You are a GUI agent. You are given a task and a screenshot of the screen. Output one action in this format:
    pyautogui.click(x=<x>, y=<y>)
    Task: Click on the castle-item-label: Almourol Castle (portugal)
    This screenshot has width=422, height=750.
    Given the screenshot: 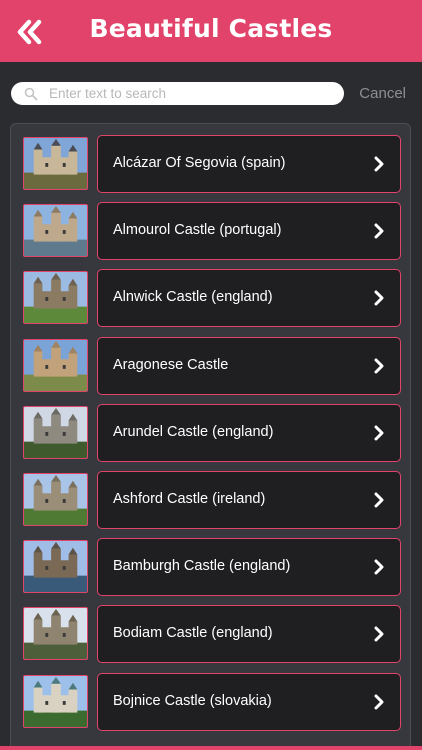 What is the action you would take?
    pyautogui.click(x=197, y=230)
    